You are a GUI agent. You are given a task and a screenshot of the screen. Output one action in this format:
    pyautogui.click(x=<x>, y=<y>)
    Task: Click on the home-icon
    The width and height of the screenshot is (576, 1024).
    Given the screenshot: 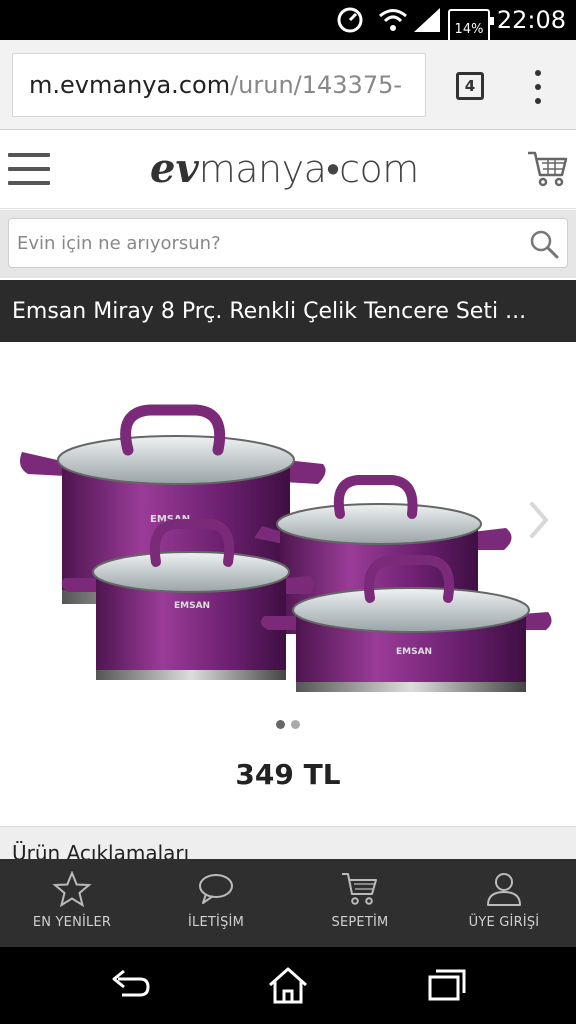 What is the action you would take?
    pyautogui.click(x=288, y=985)
    